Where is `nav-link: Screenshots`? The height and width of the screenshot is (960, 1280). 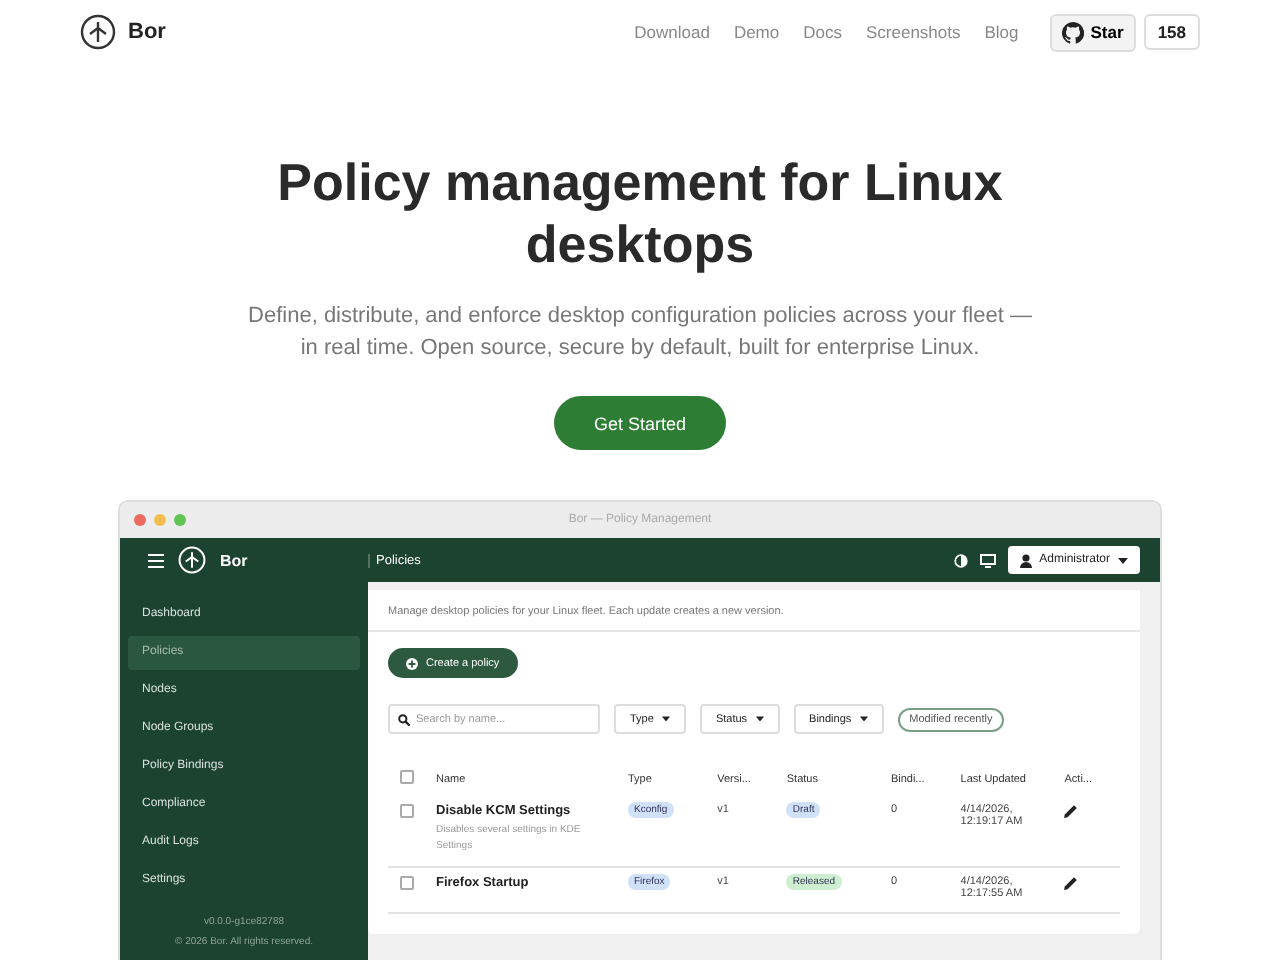 nav-link: Screenshots is located at coordinates (913, 32).